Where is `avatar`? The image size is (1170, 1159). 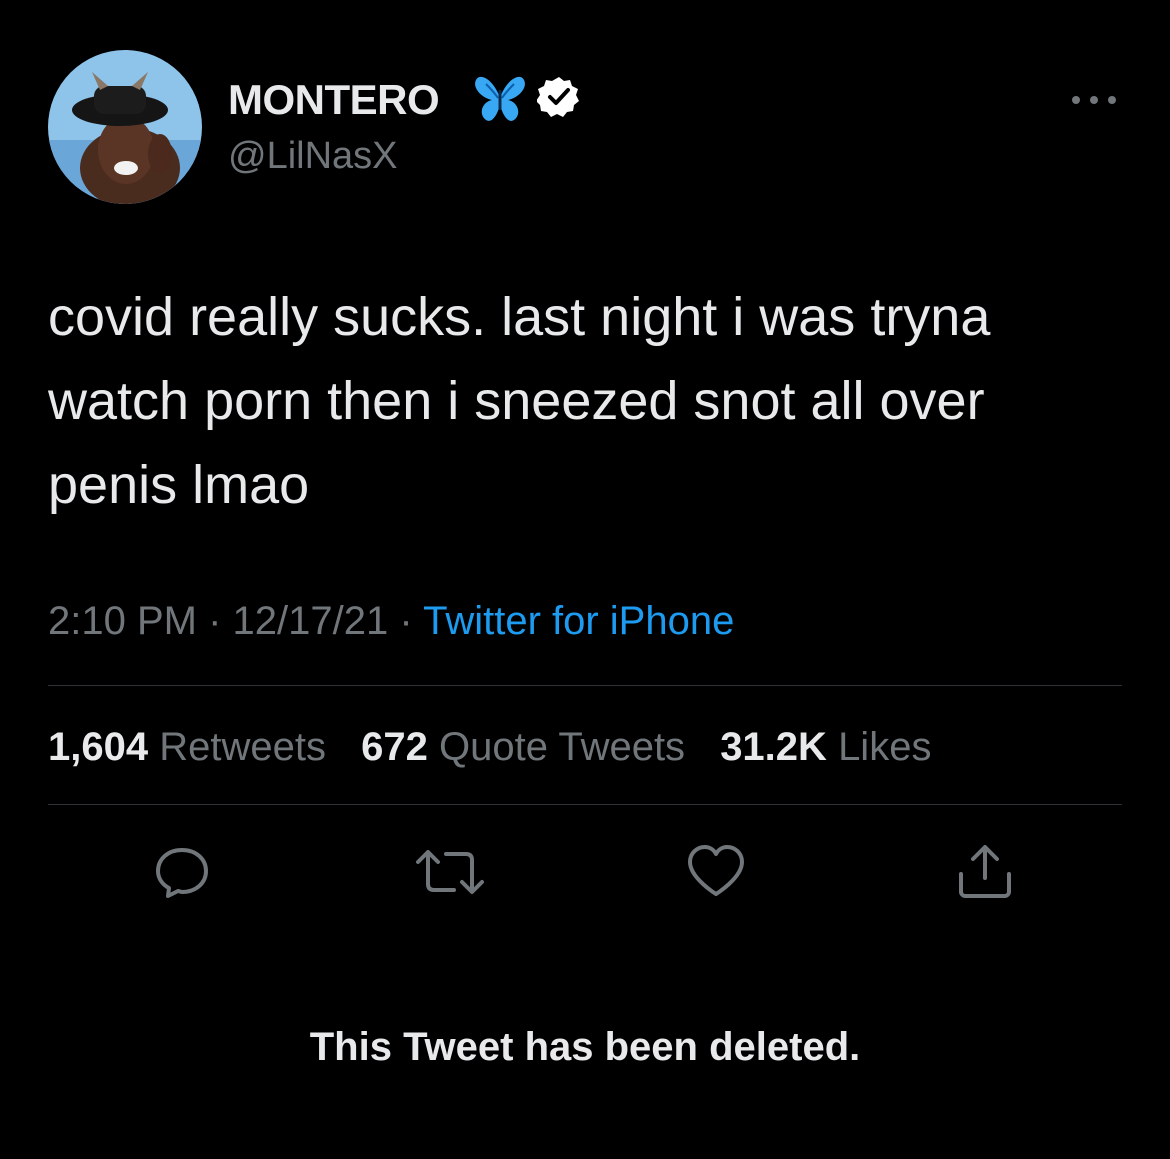 avatar is located at coordinates (125, 127).